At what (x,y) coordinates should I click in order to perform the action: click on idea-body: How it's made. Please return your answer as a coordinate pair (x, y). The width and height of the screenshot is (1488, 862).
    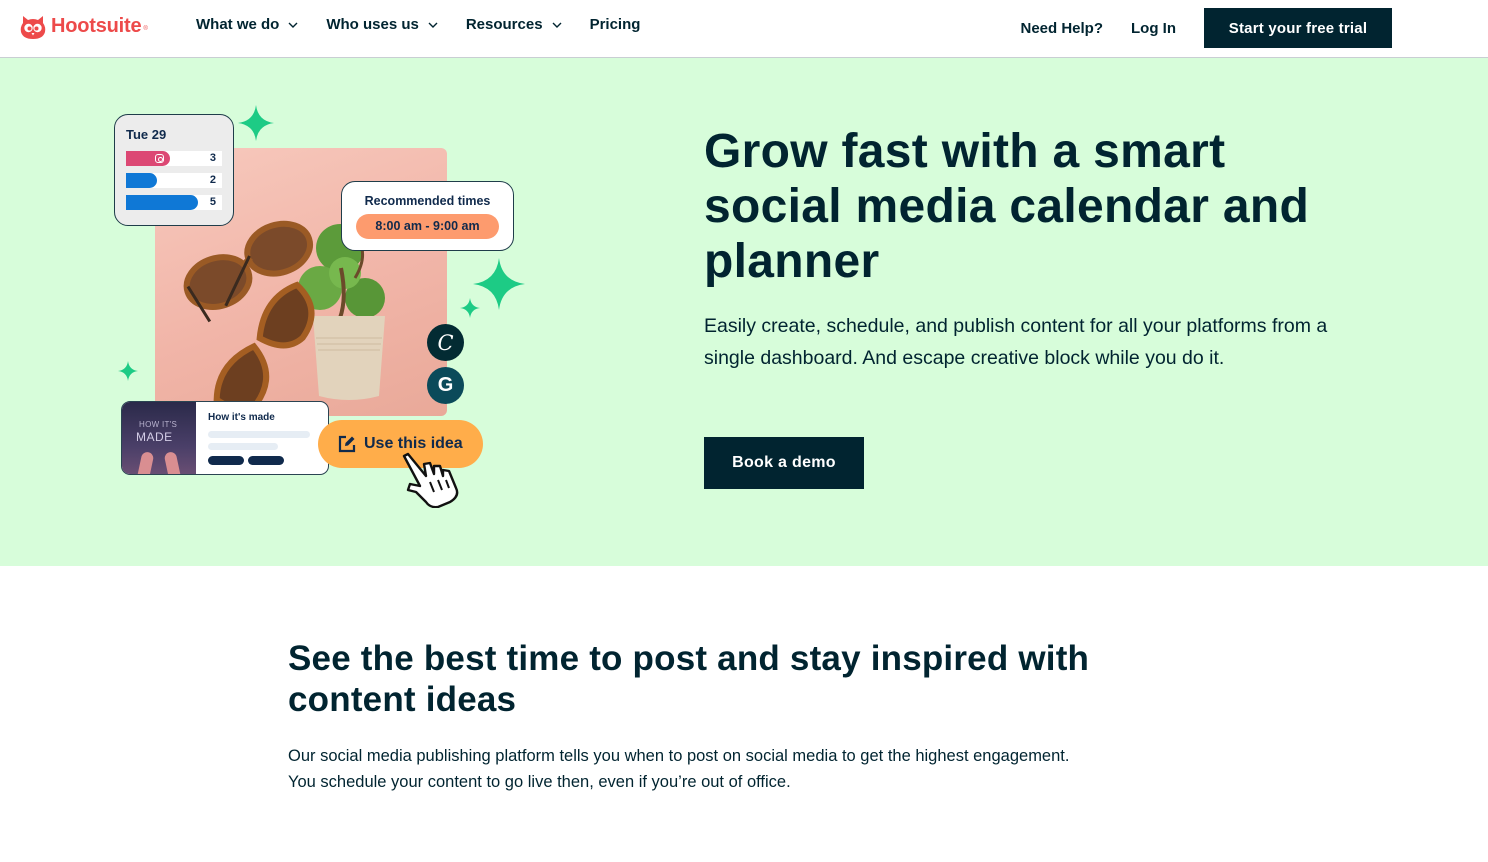
    Looking at the image, I should click on (259, 438).